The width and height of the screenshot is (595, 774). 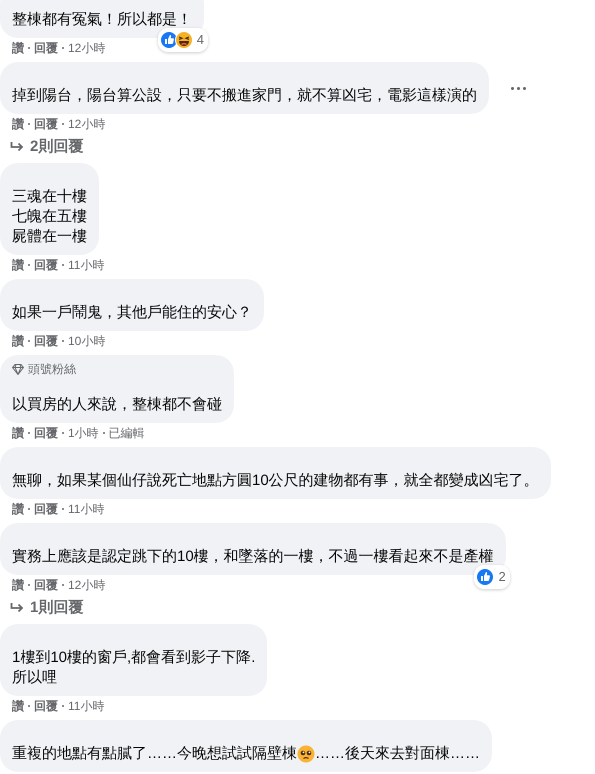 What do you see at coordinates (49, 197) in the screenshot?
I see `comment-text: 三魂在十樓` at bounding box center [49, 197].